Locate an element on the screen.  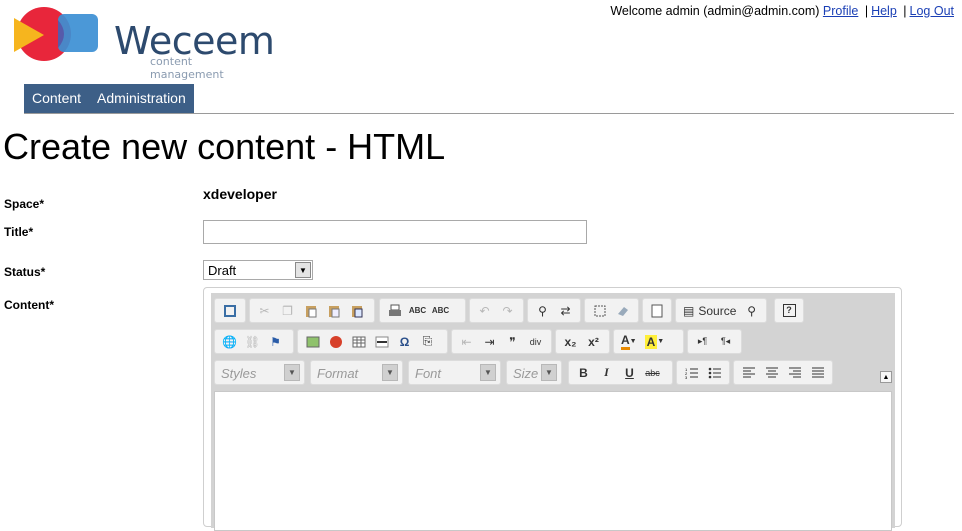
tab-administration: Administration is located at coordinates (141, 98).